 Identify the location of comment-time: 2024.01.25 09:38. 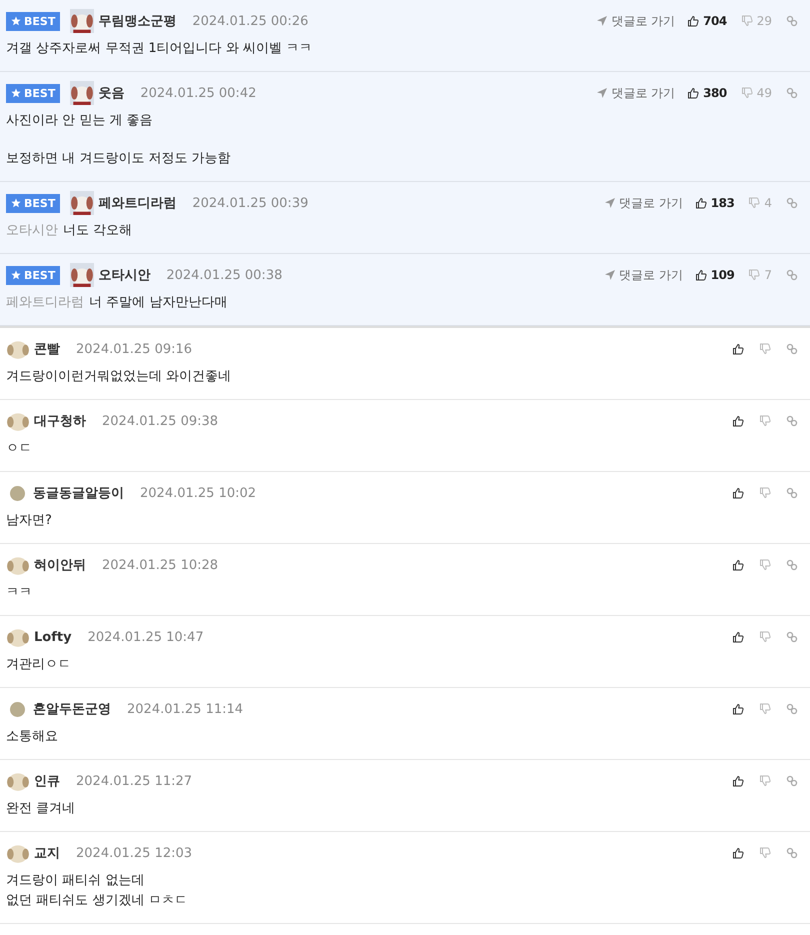
(160, 421).